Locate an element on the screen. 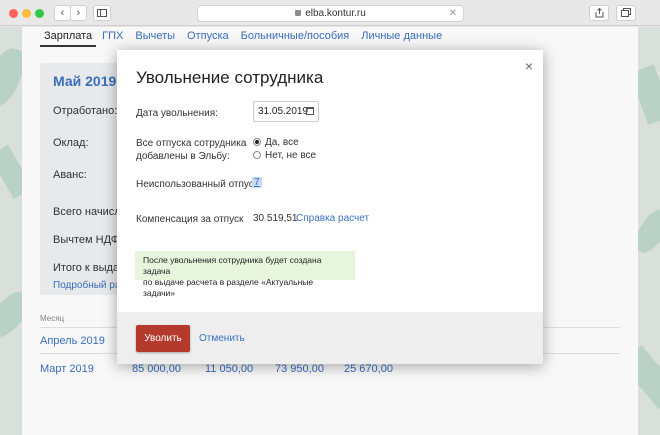  tabs-overview-button is located at coordinates (626, 13).